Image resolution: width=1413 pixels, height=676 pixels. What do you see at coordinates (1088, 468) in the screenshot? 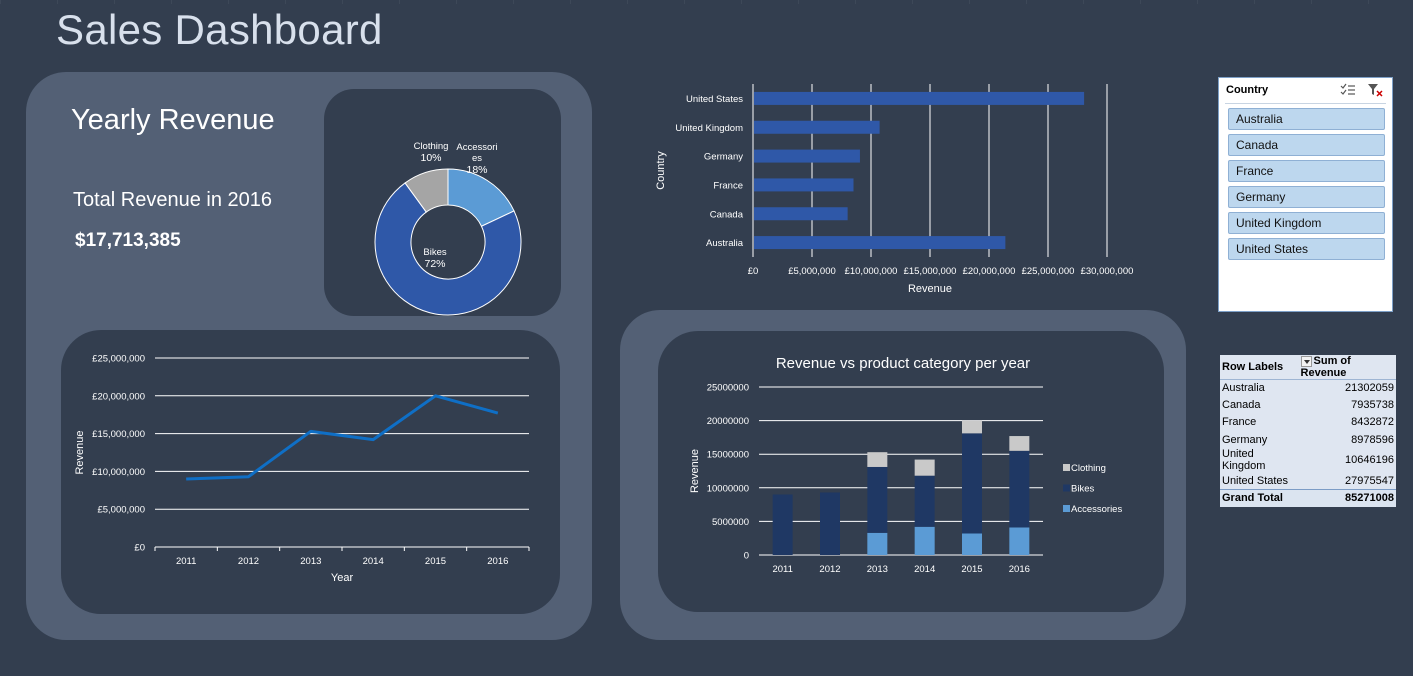
I see `legend-label: Clothing` at bounding box center [1088, 468].